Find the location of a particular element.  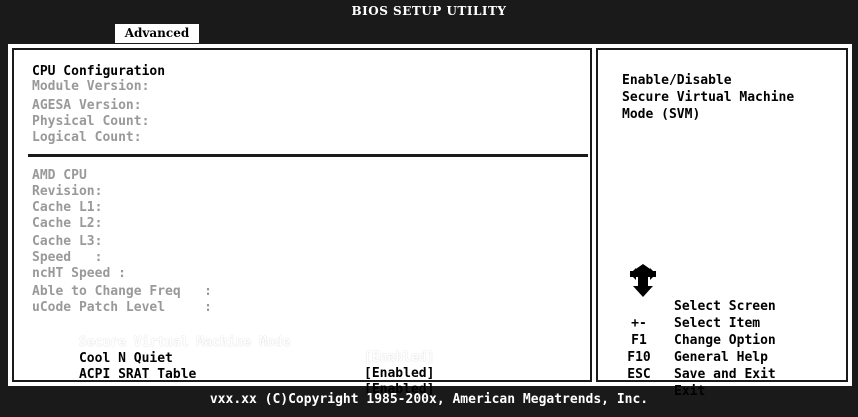

key-row-exit: ESC Exit is located at coordinates (732, 374).